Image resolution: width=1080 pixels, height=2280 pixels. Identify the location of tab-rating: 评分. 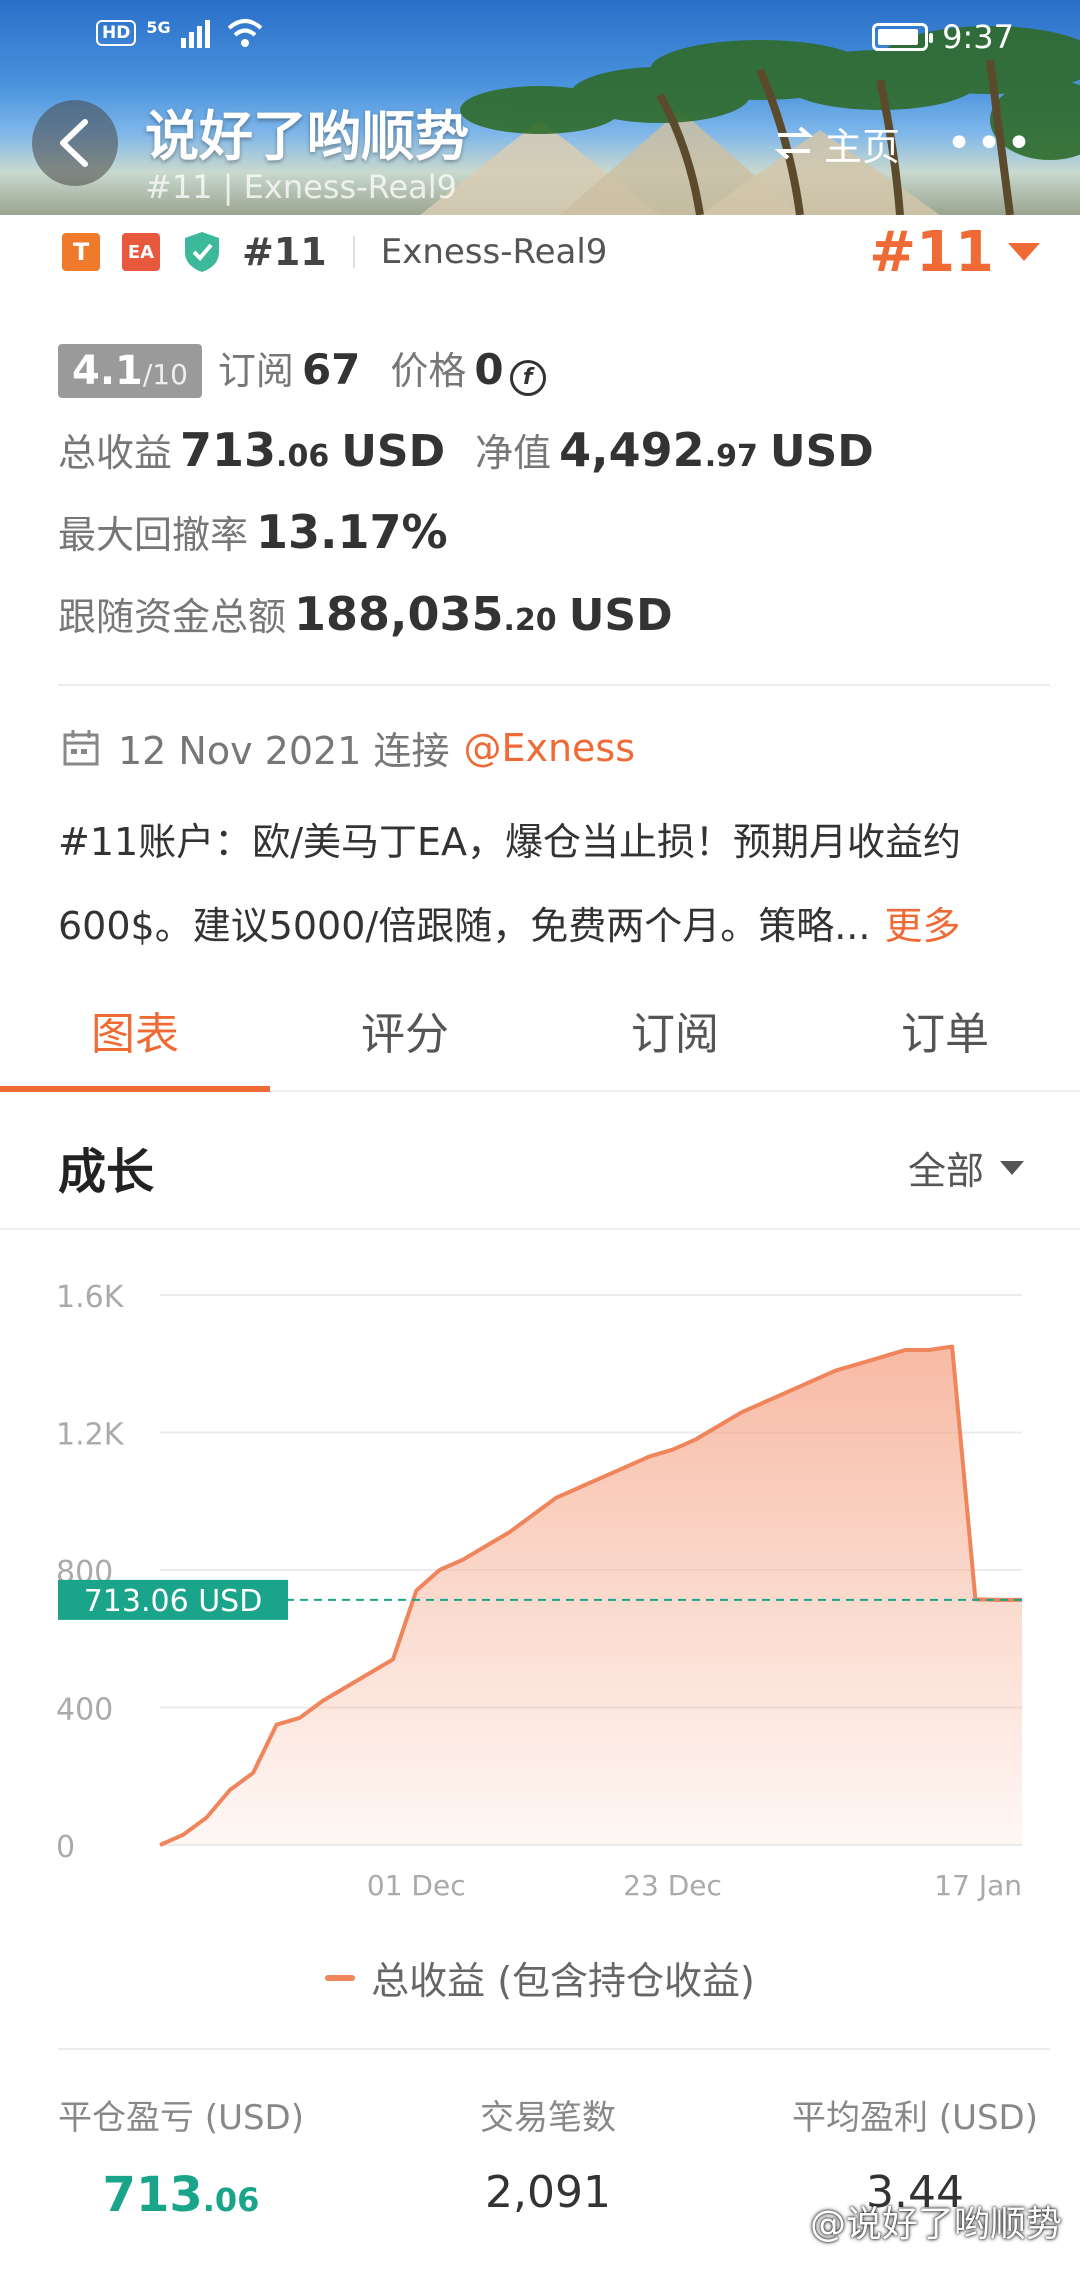
(405, 1035).